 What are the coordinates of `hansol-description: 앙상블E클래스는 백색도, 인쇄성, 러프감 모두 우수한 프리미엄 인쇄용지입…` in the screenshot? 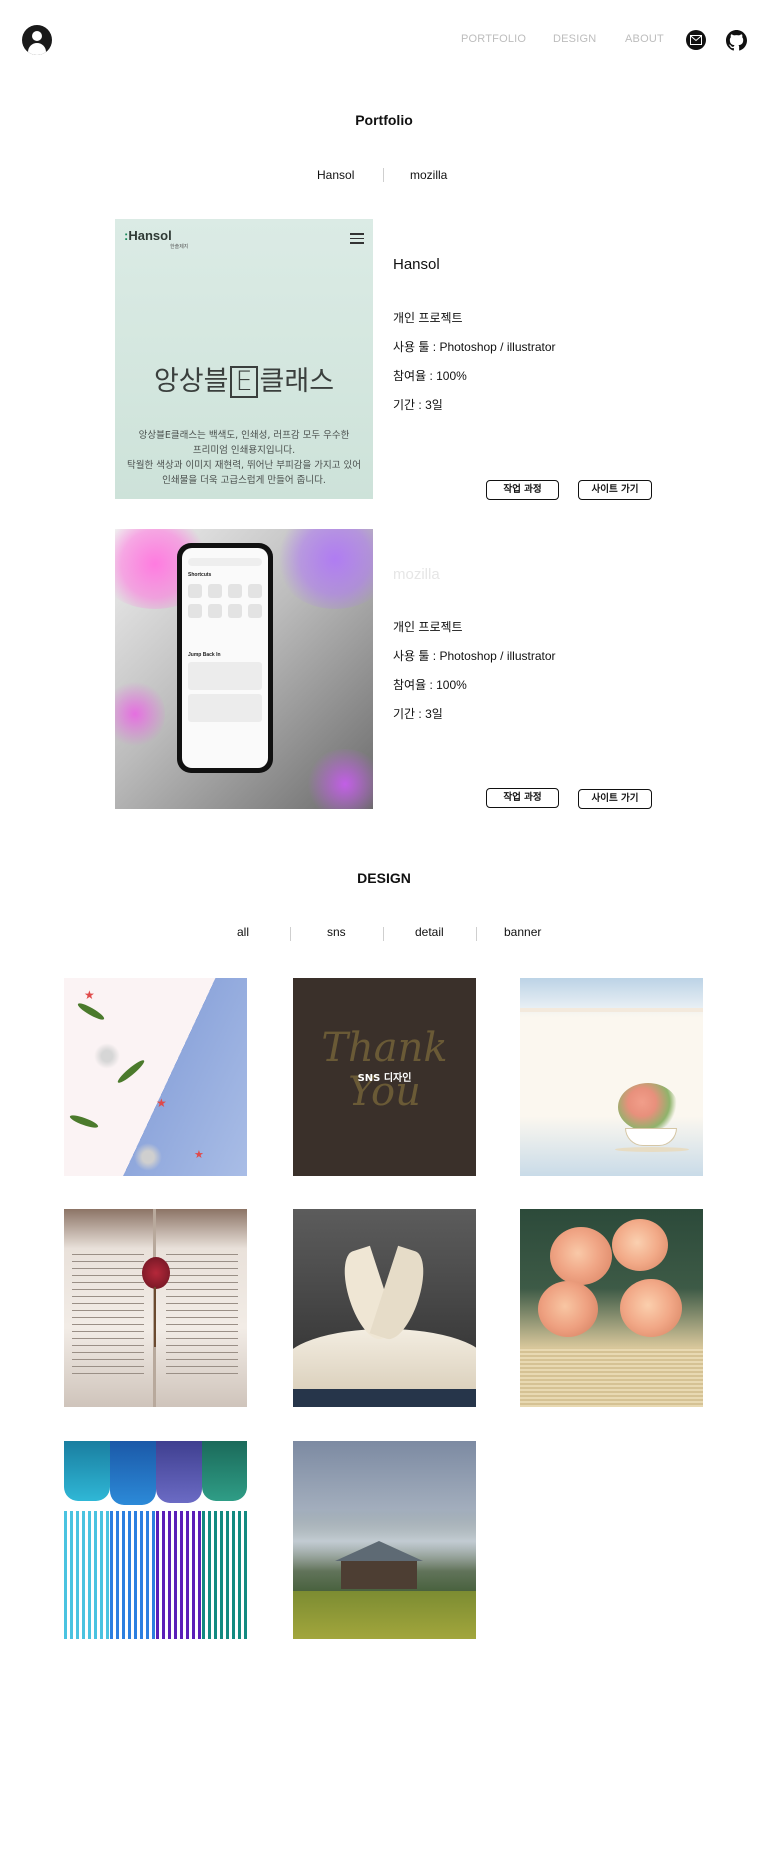 It's located at (244, 458).